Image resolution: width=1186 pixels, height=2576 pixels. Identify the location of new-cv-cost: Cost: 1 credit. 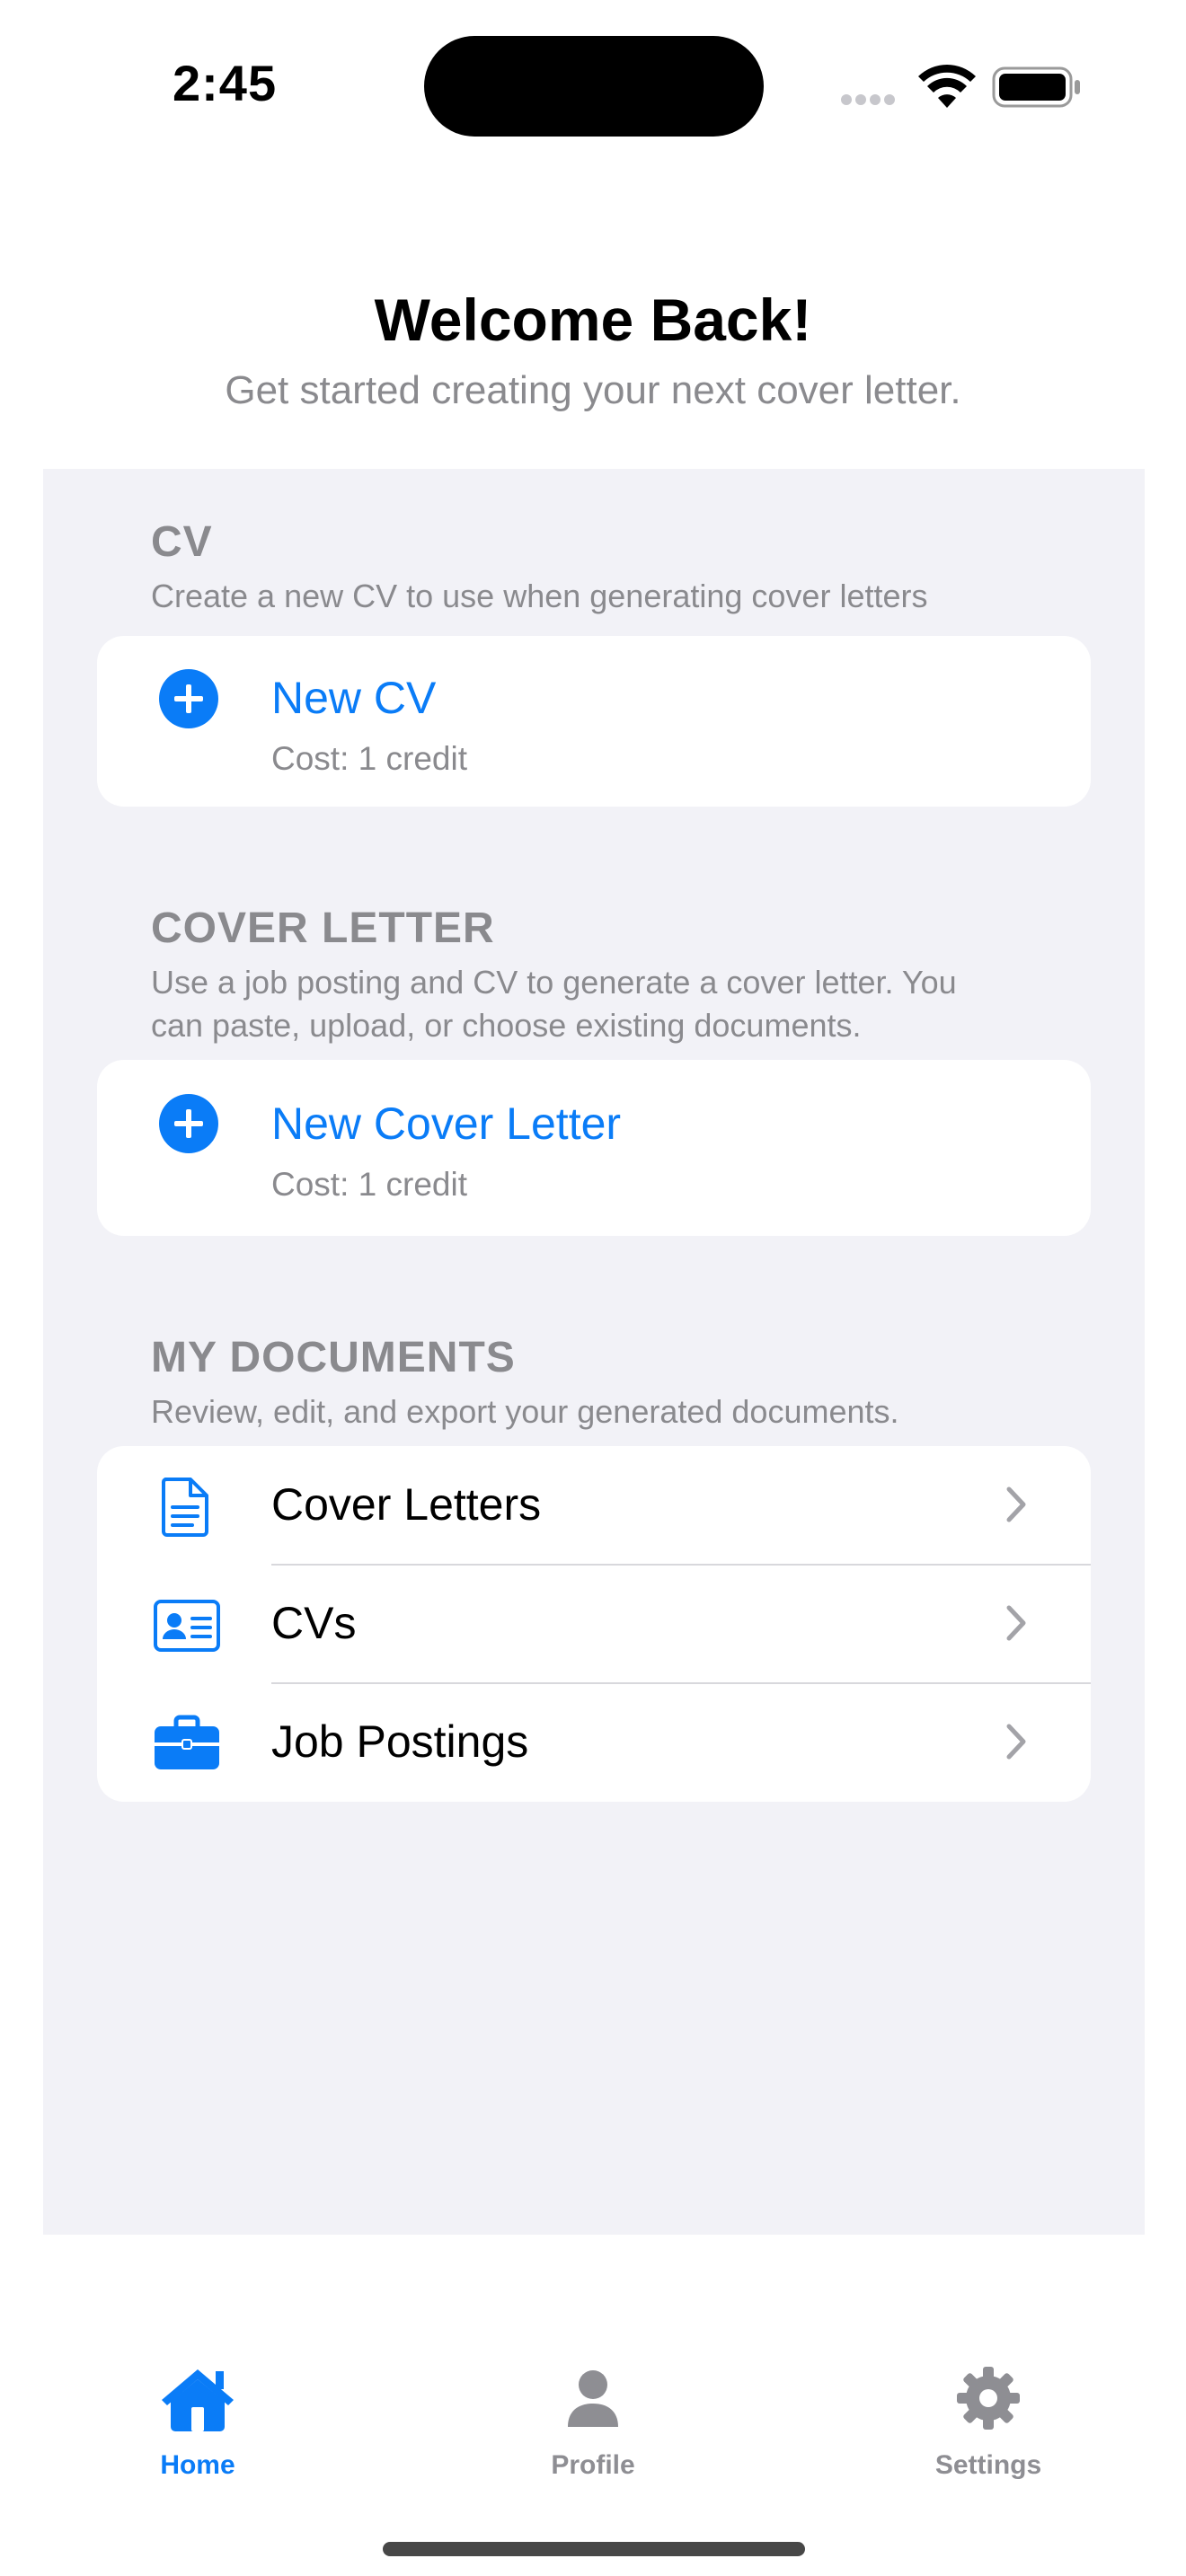
(369, 758).